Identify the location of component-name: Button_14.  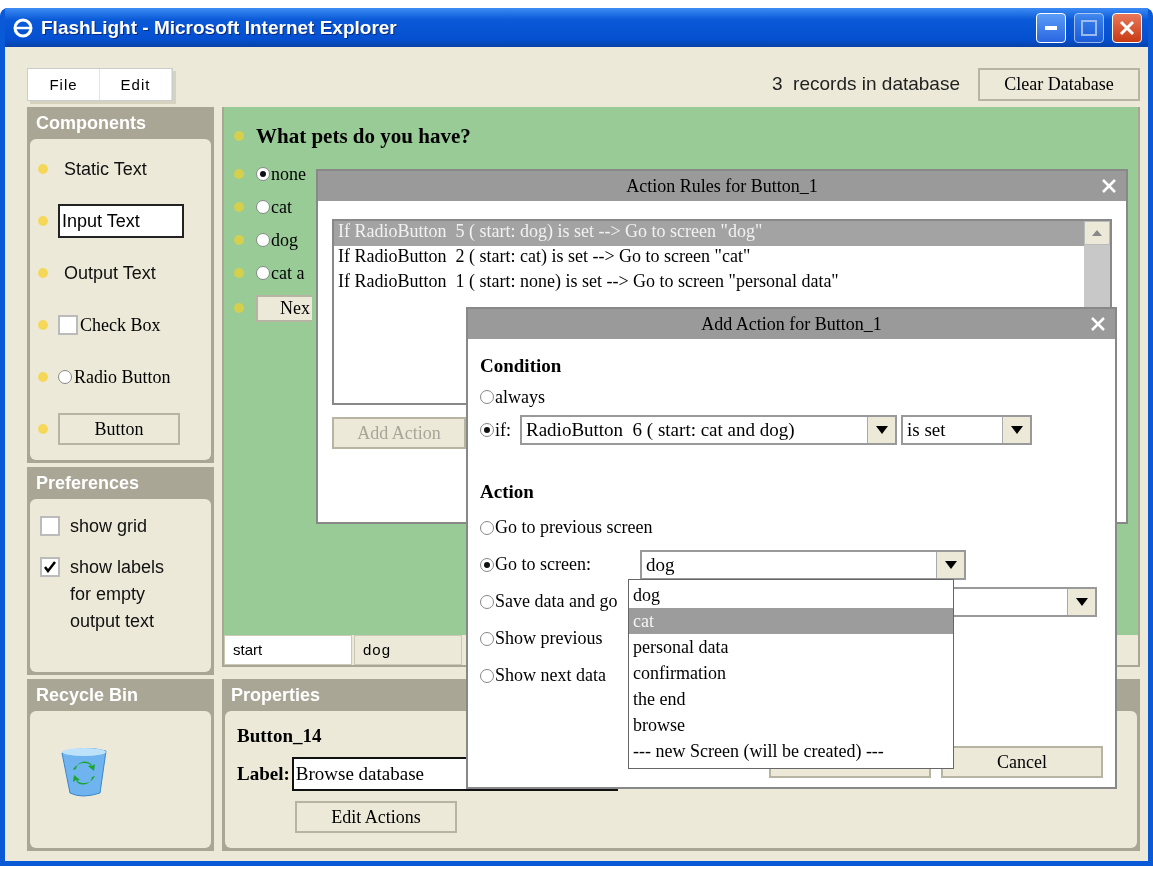
(280, 736).